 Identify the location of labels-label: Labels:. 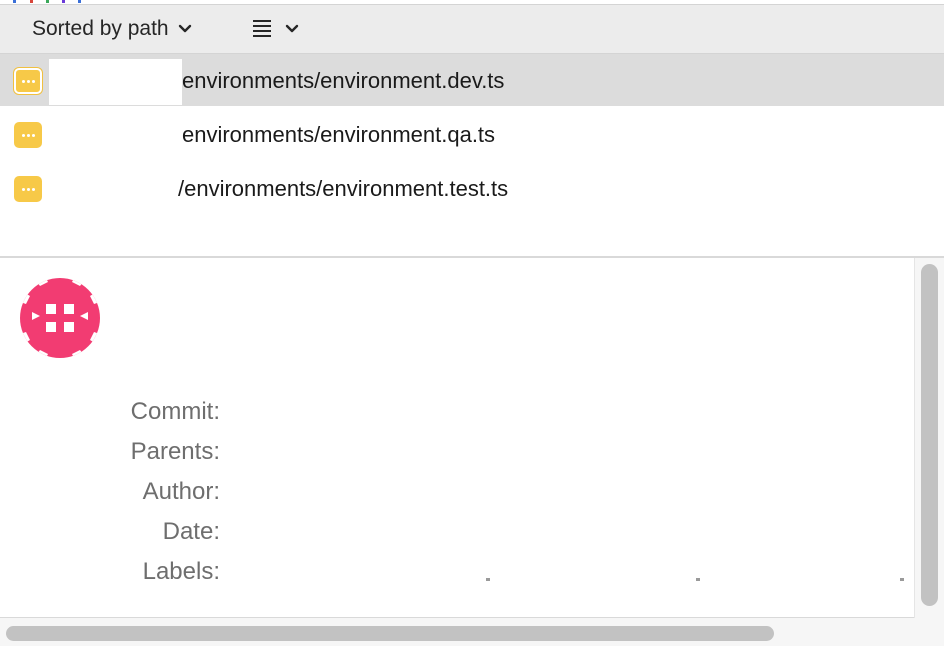
(181, 571).